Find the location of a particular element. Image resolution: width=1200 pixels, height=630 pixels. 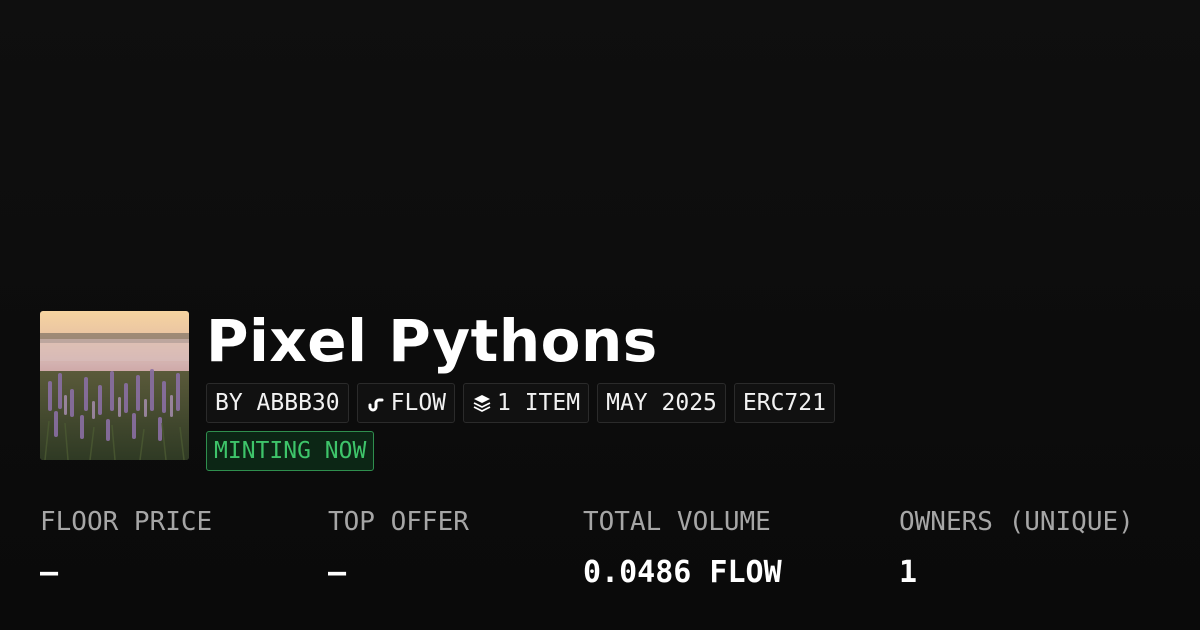

flow-logo-icon is located at coordinates (376, 405).